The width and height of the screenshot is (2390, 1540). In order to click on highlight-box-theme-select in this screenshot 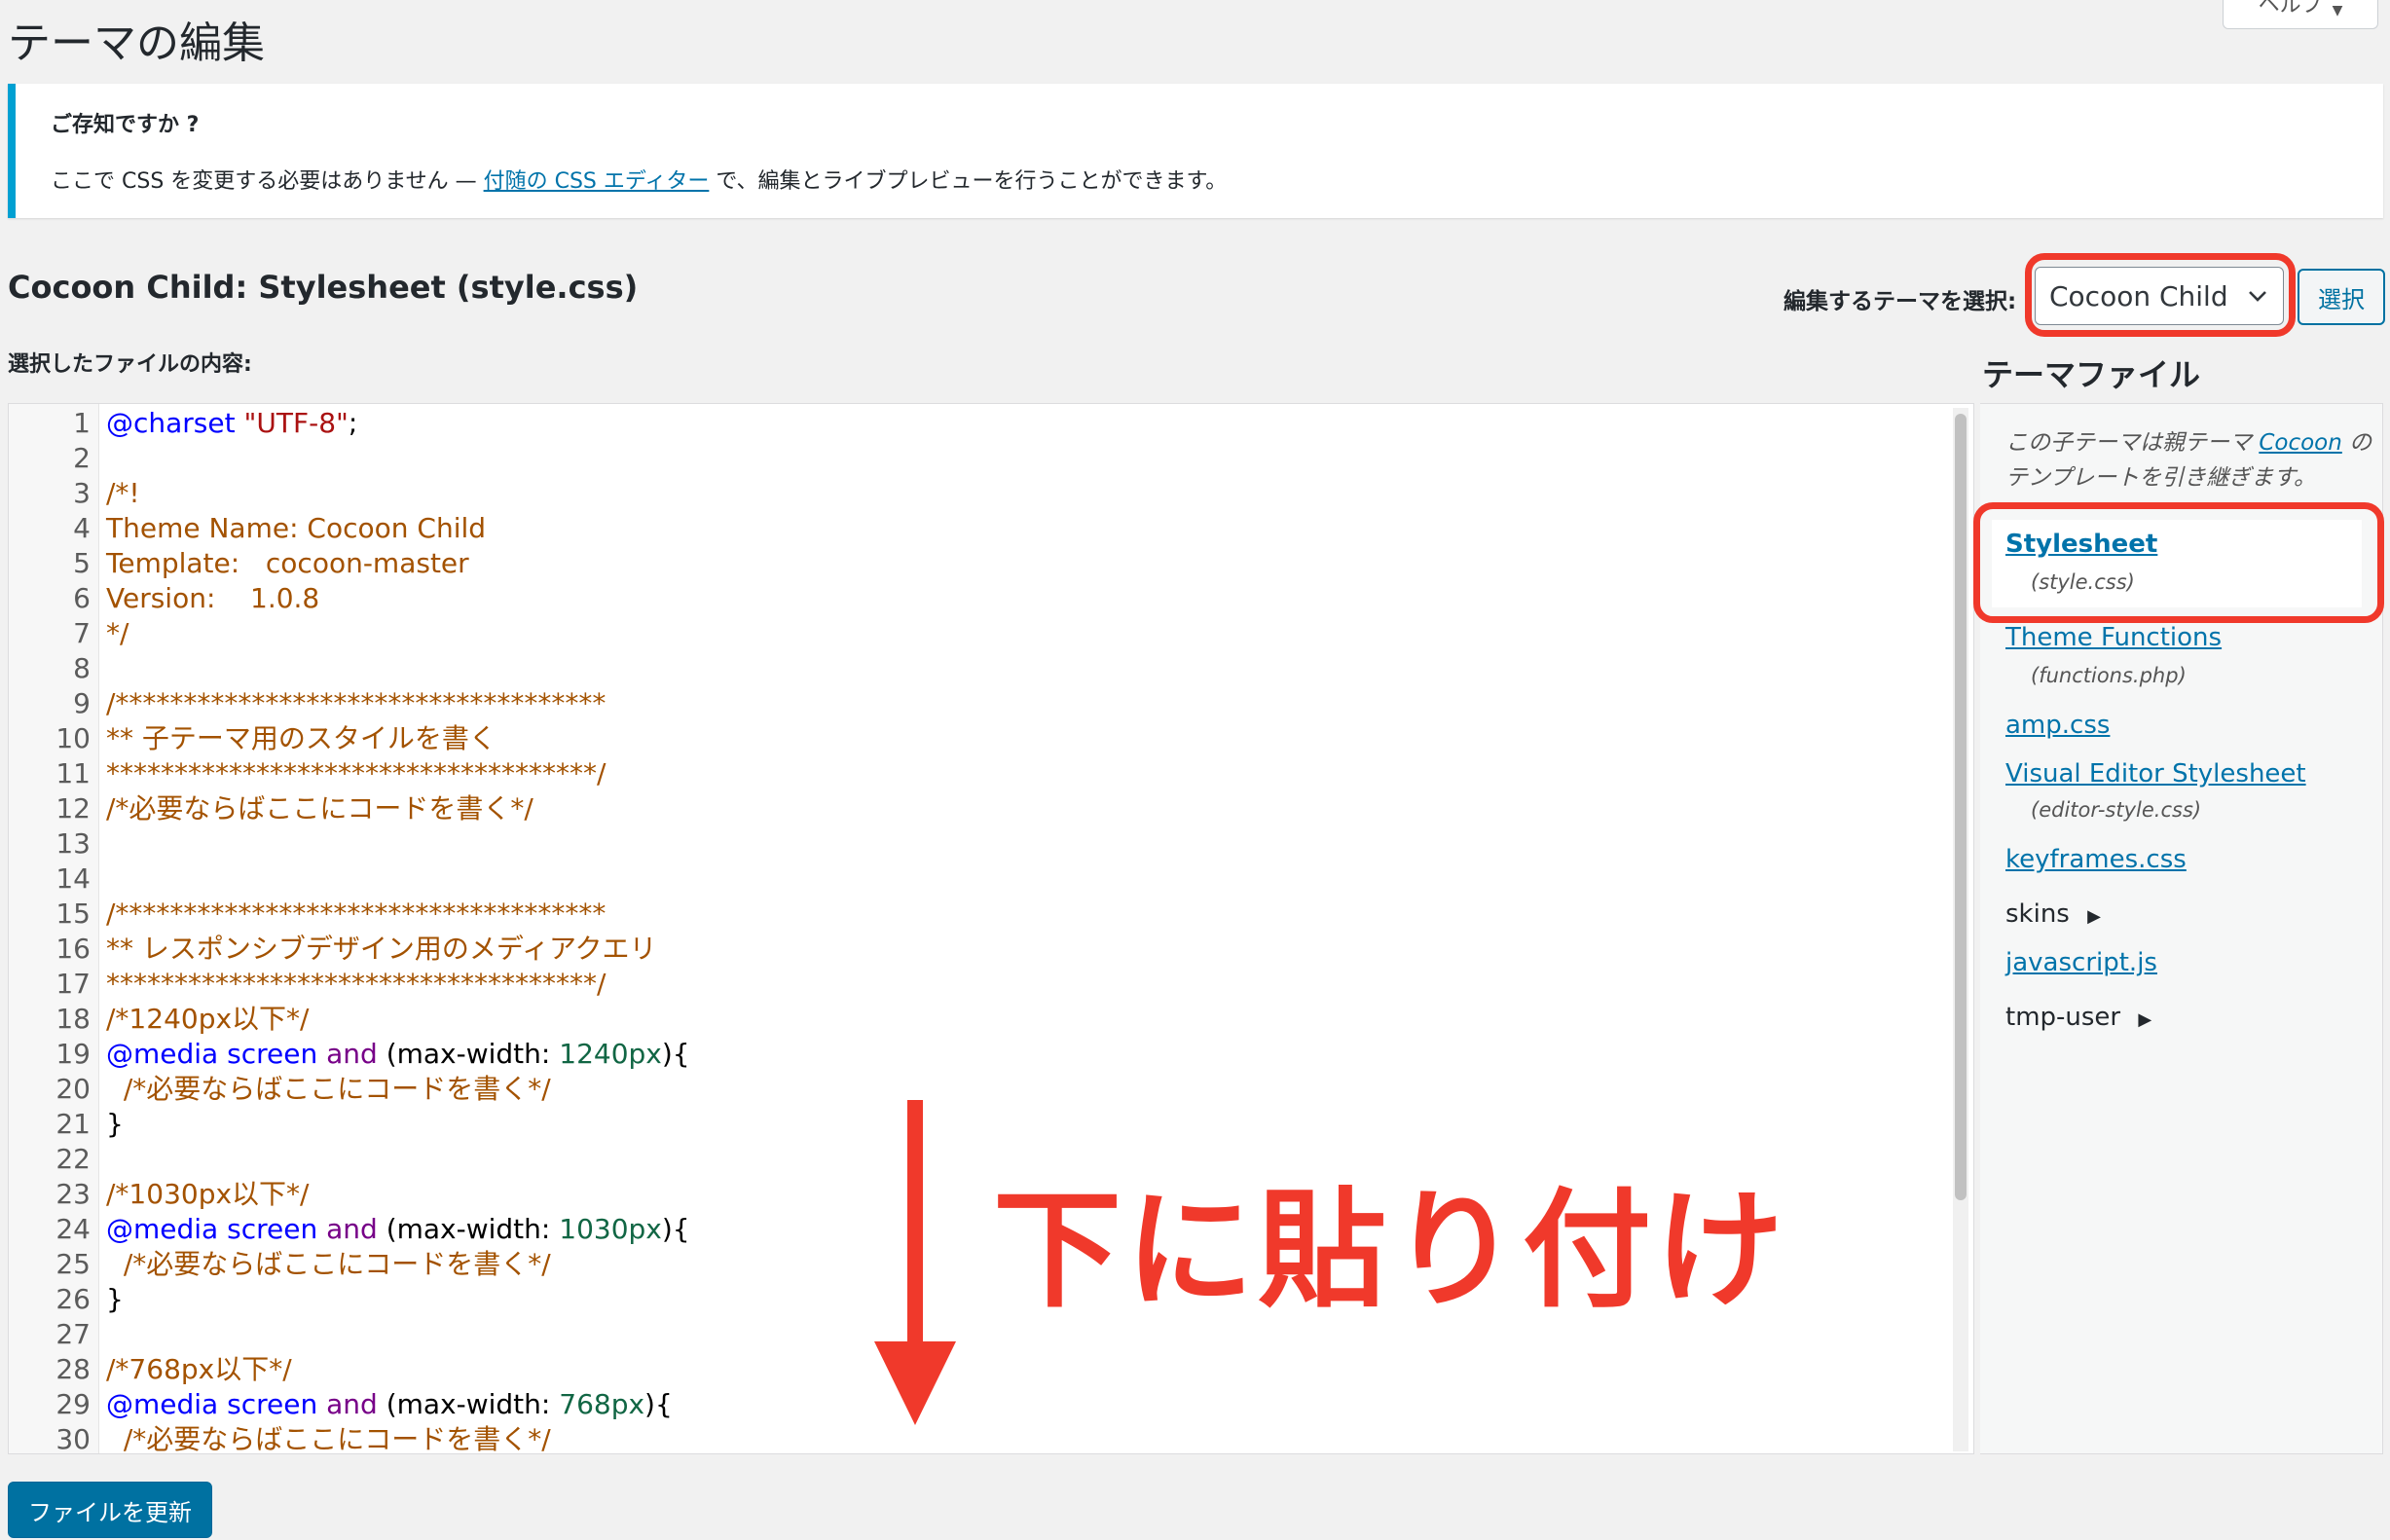, I will do `click(2160, 295)`.